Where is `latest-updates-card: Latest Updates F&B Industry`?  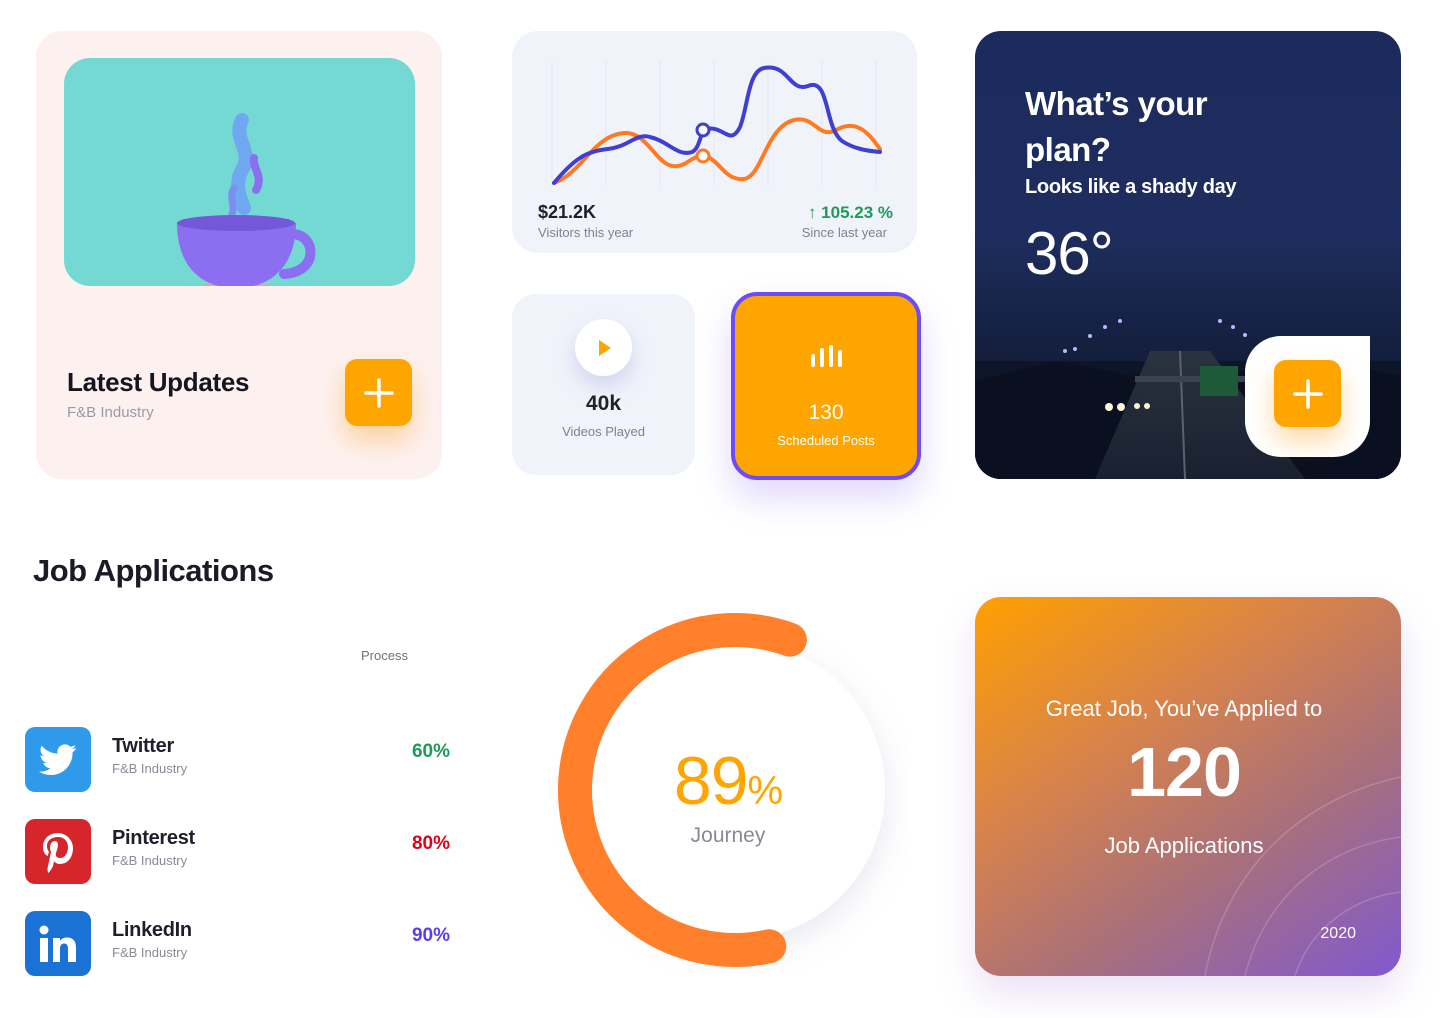 latest-updates-card: Latest Updates F&B Industry is located at coordinates (239, 255).